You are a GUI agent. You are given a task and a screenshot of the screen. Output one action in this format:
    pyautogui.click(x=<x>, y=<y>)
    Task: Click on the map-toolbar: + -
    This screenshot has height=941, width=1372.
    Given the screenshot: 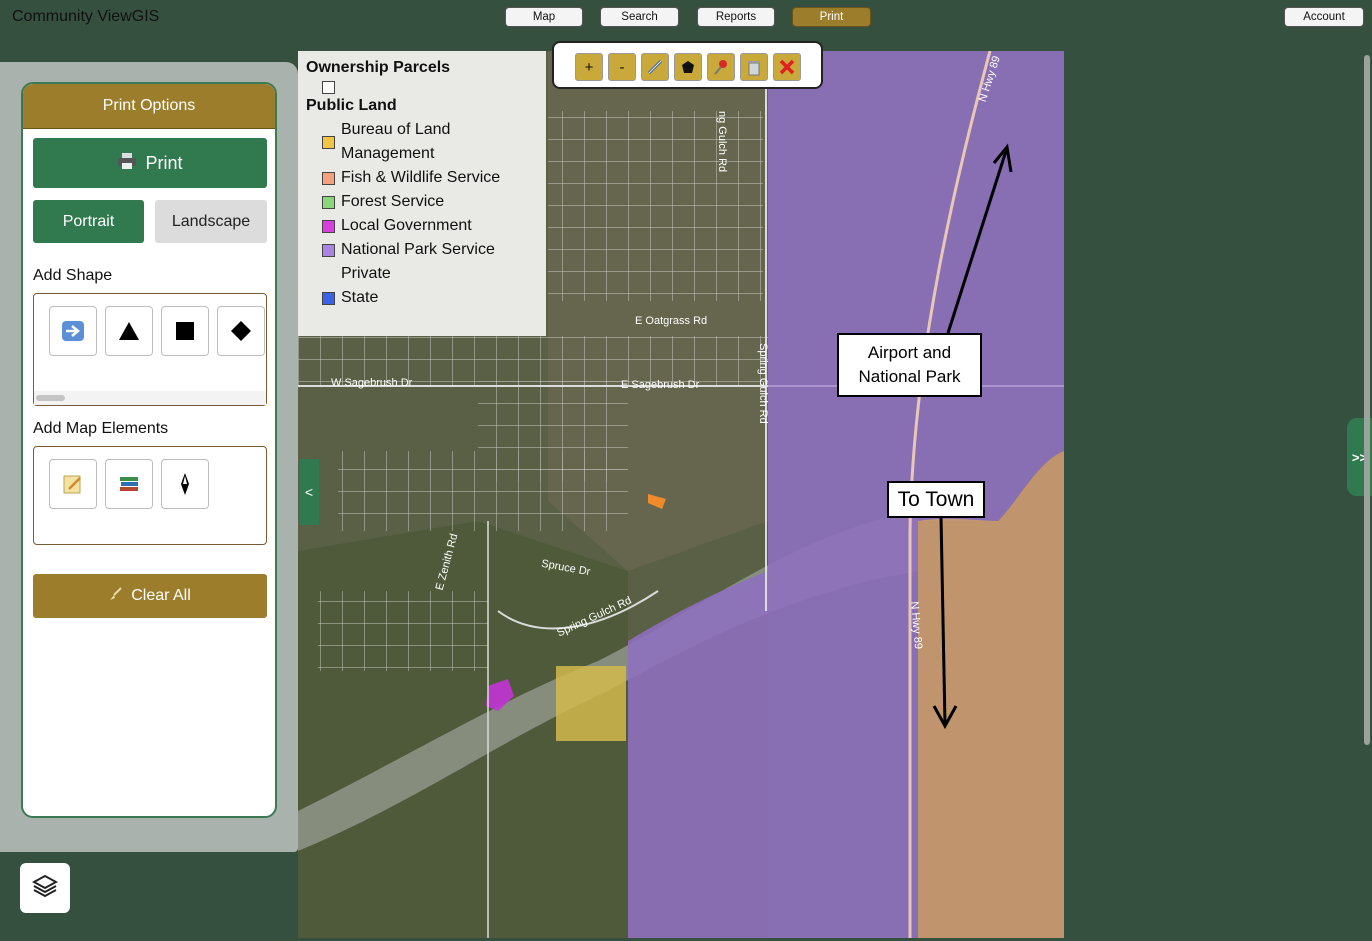 What is the action you would take?
    pyautogui.click(x=687, y=65)
    